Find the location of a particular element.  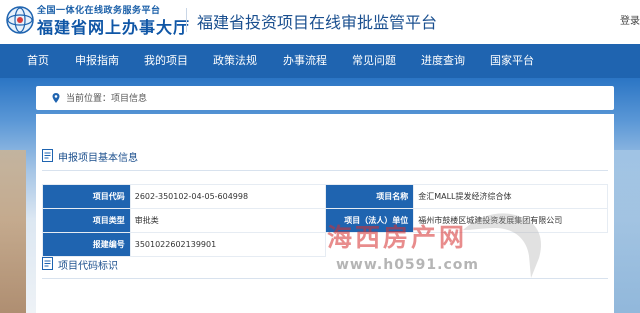

project-code-value: 2602-350102-04-05-604998 is located at coordinates (228, 196).